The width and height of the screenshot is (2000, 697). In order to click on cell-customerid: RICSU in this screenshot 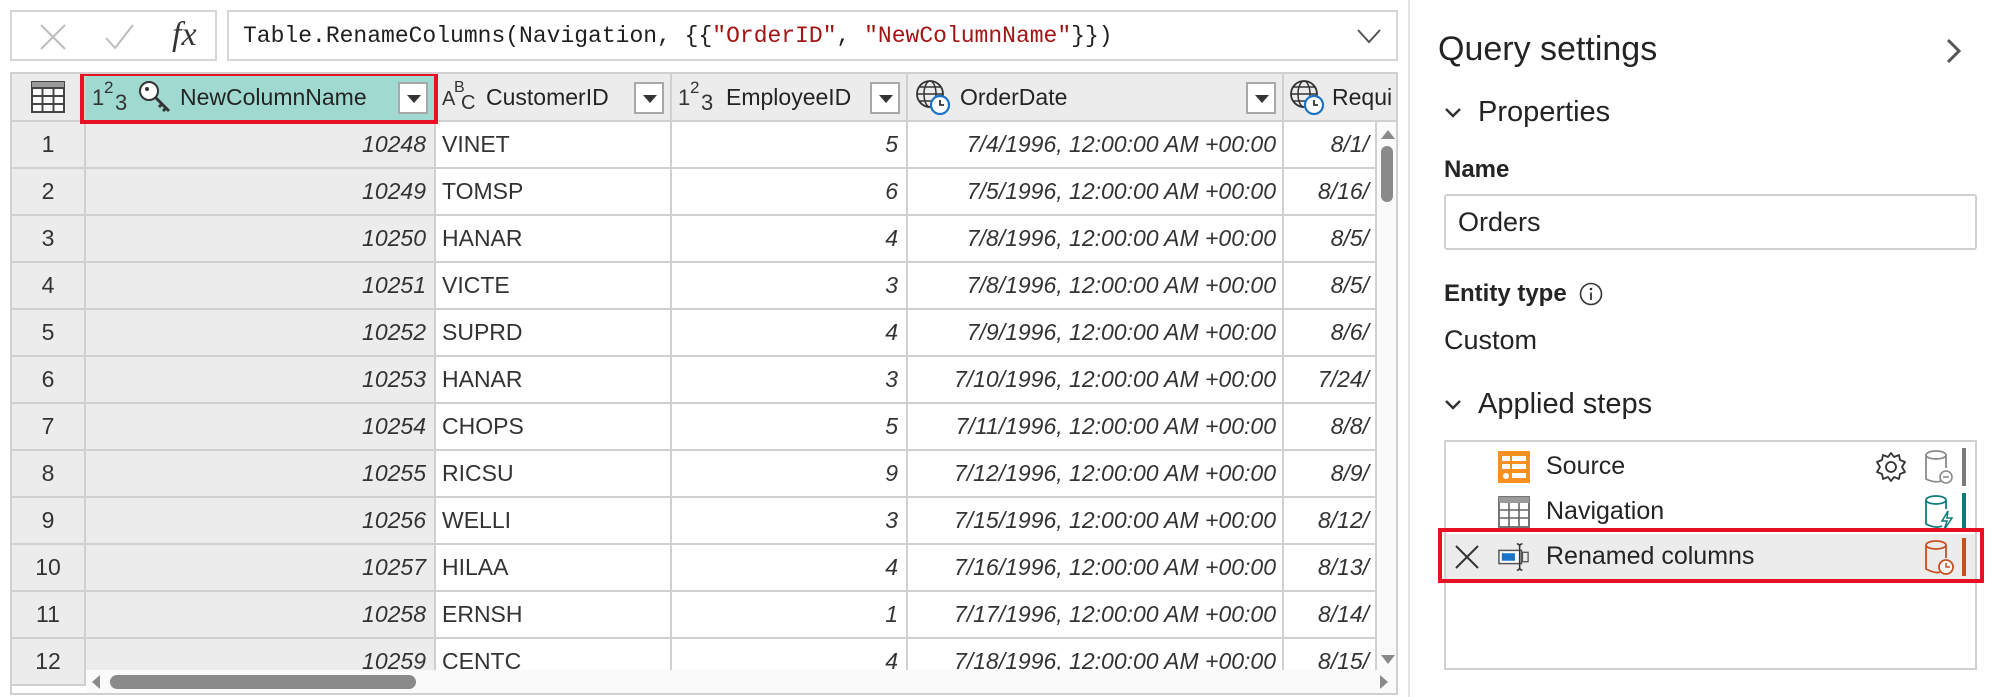, I will do `click(554, 474)`.